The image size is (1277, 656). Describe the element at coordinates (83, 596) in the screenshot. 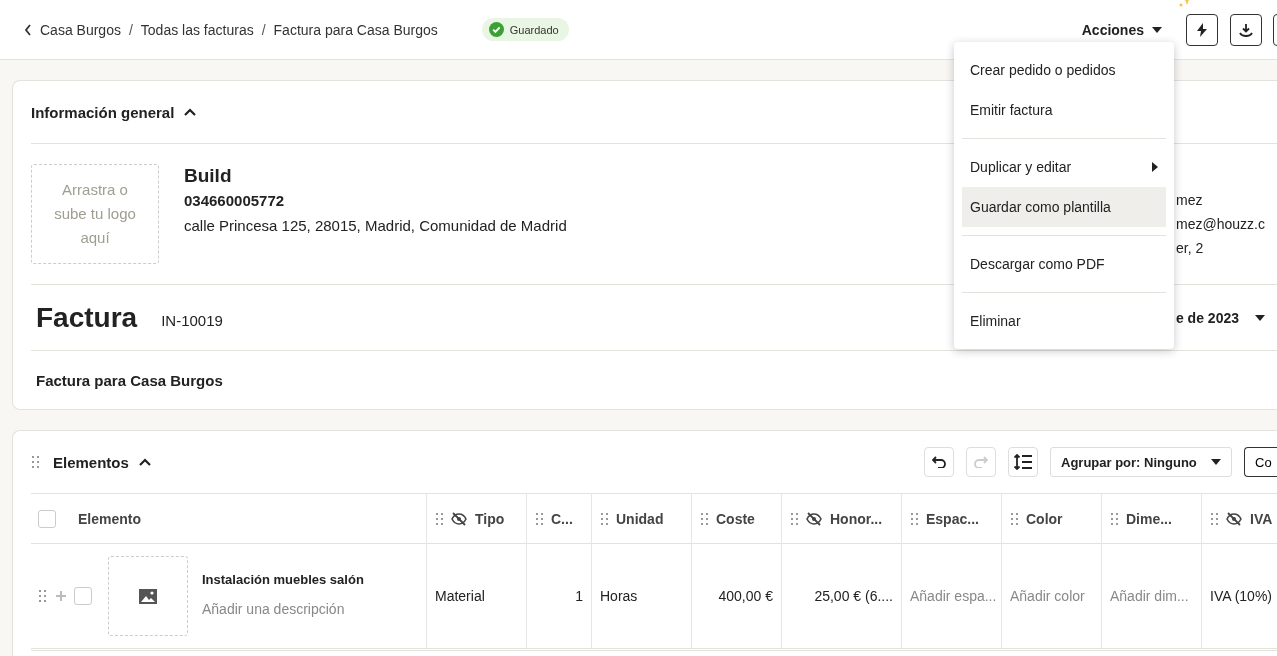

I see `row-checkbox` at that location.